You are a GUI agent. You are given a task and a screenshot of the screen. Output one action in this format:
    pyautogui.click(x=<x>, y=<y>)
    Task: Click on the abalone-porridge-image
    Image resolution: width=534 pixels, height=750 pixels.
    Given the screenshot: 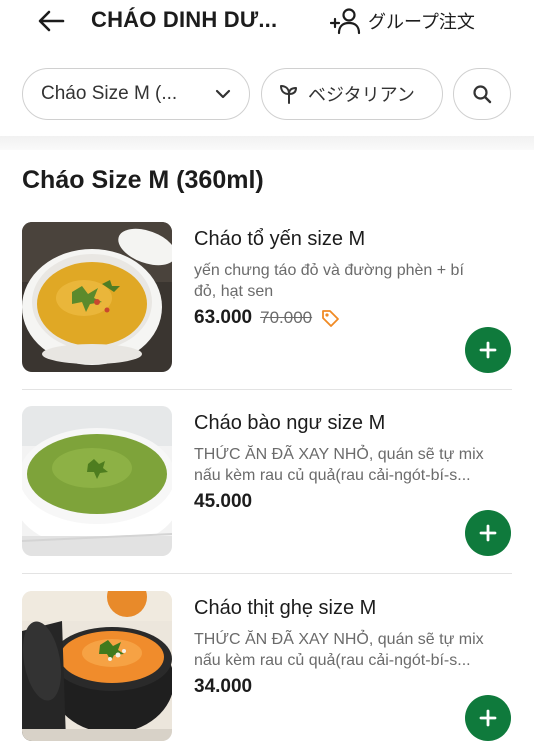 What is the action you would take?
    pyautogui.click(x=97, y=481)
    